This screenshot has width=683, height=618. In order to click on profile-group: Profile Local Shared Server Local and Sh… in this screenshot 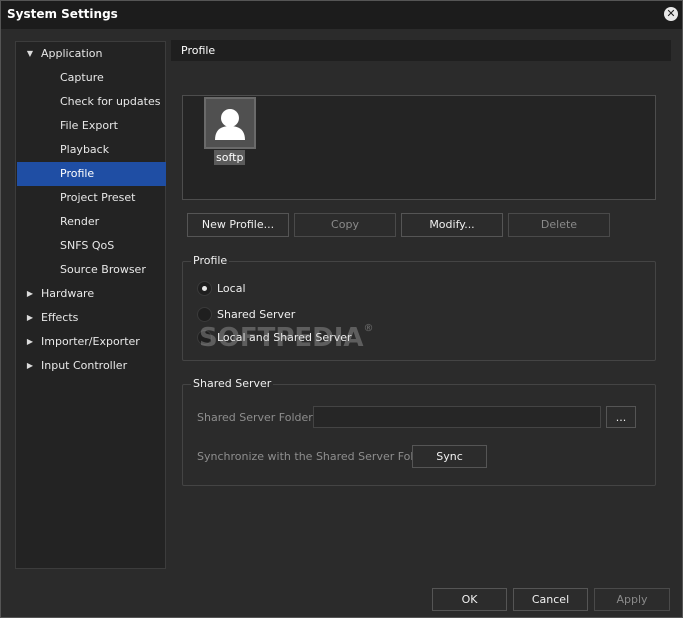, I will do `click(419, 307)`.